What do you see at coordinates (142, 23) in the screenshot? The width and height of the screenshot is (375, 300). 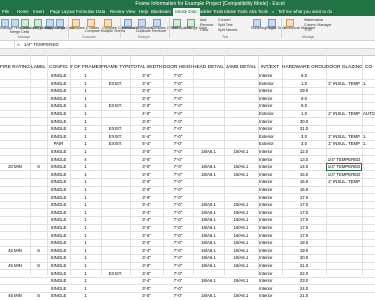 I see `duplicate-remover-icon` at bounding box center [142, 23].